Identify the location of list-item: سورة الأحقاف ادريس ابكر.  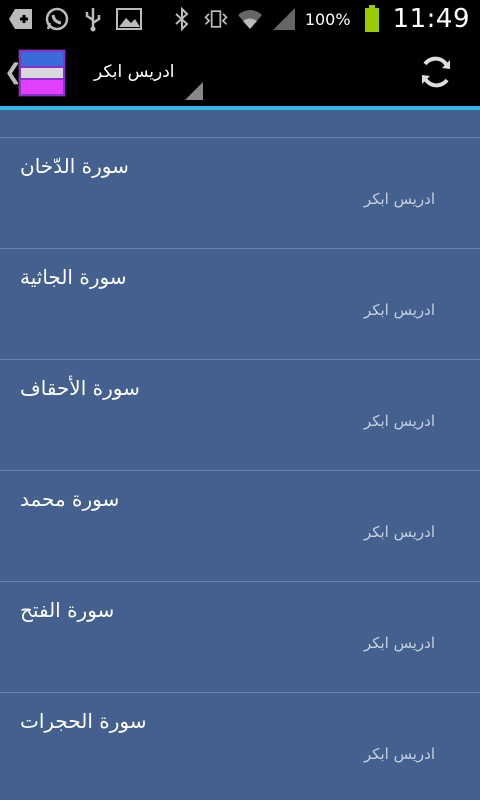
(240, 415).